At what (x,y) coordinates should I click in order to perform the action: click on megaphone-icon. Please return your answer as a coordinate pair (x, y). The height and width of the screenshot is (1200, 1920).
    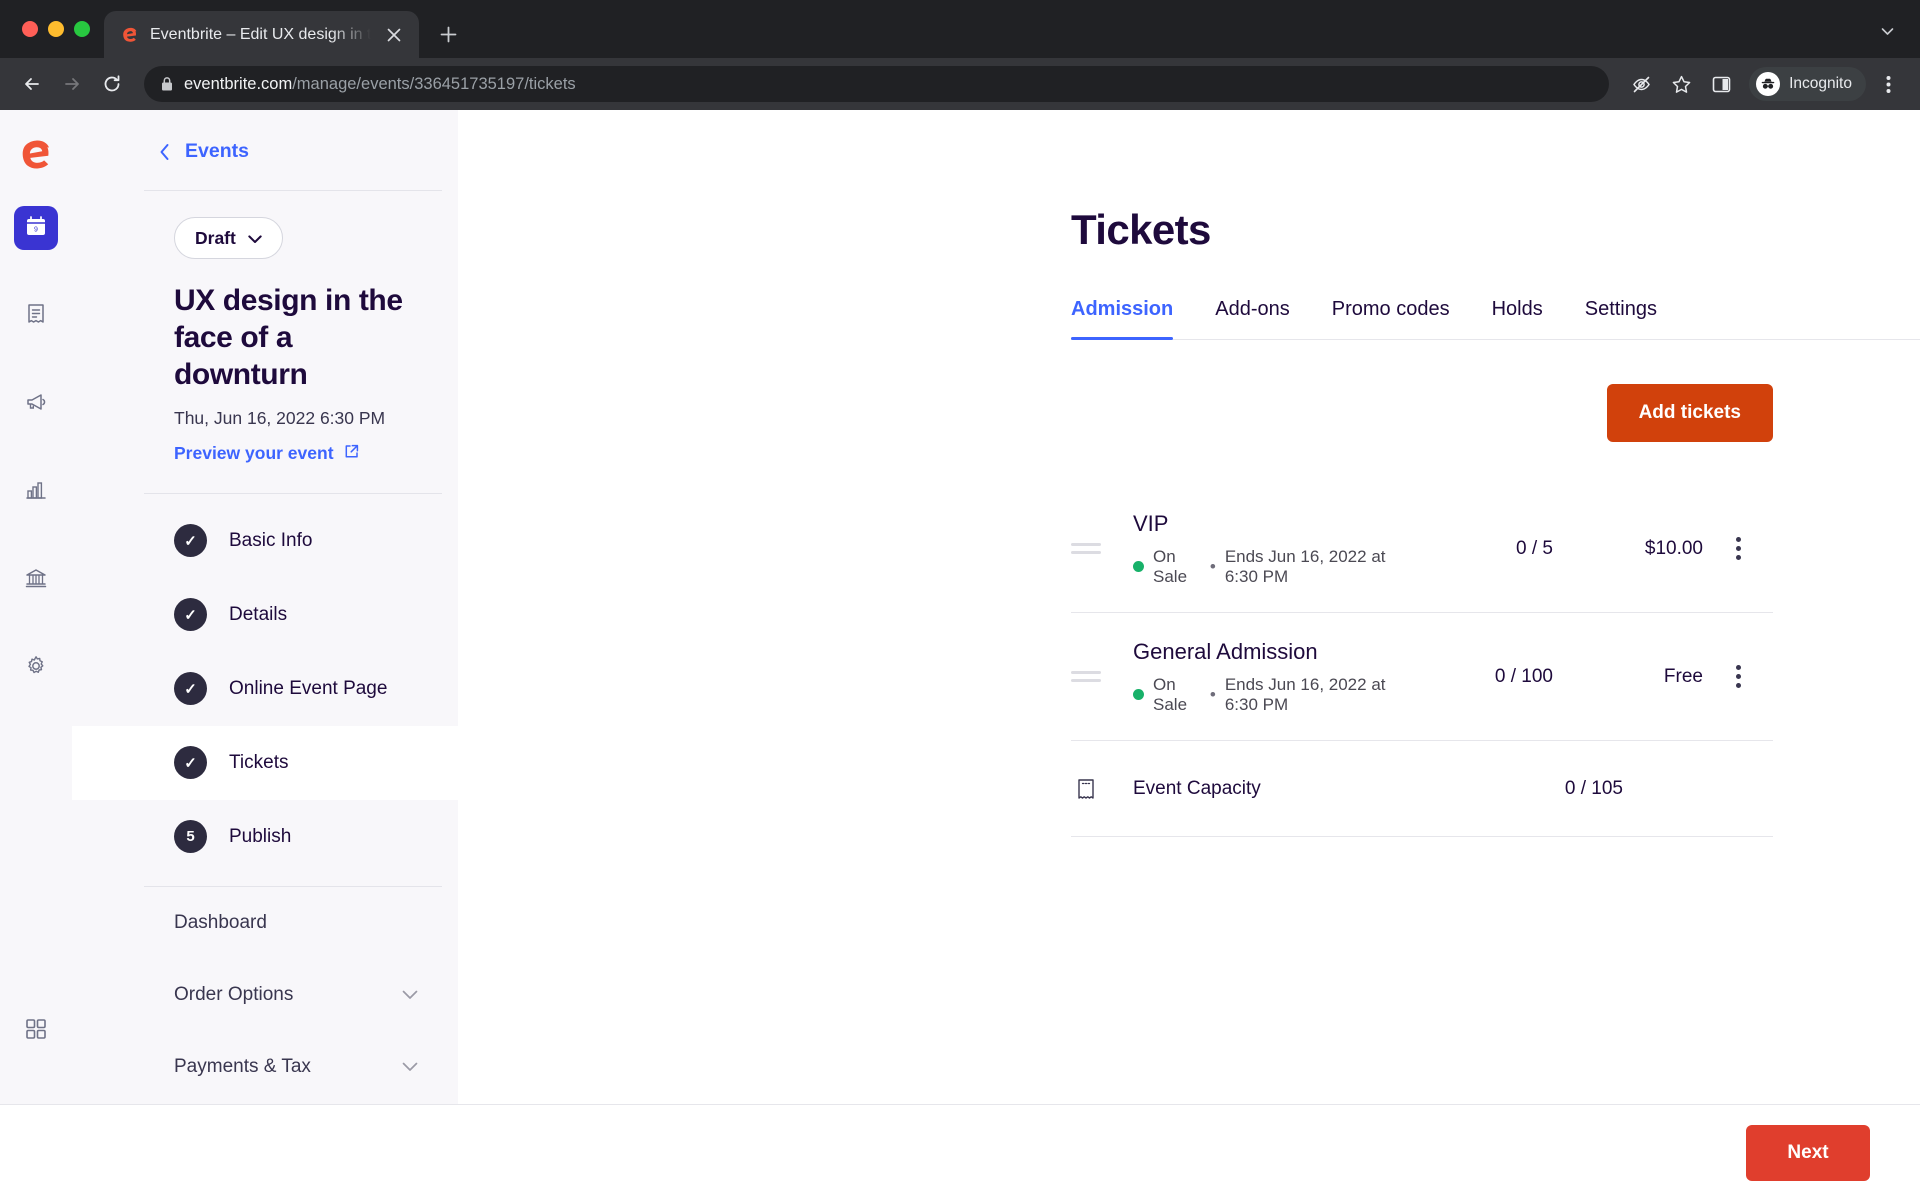
    Looking at the image, I should click on (36, 404).